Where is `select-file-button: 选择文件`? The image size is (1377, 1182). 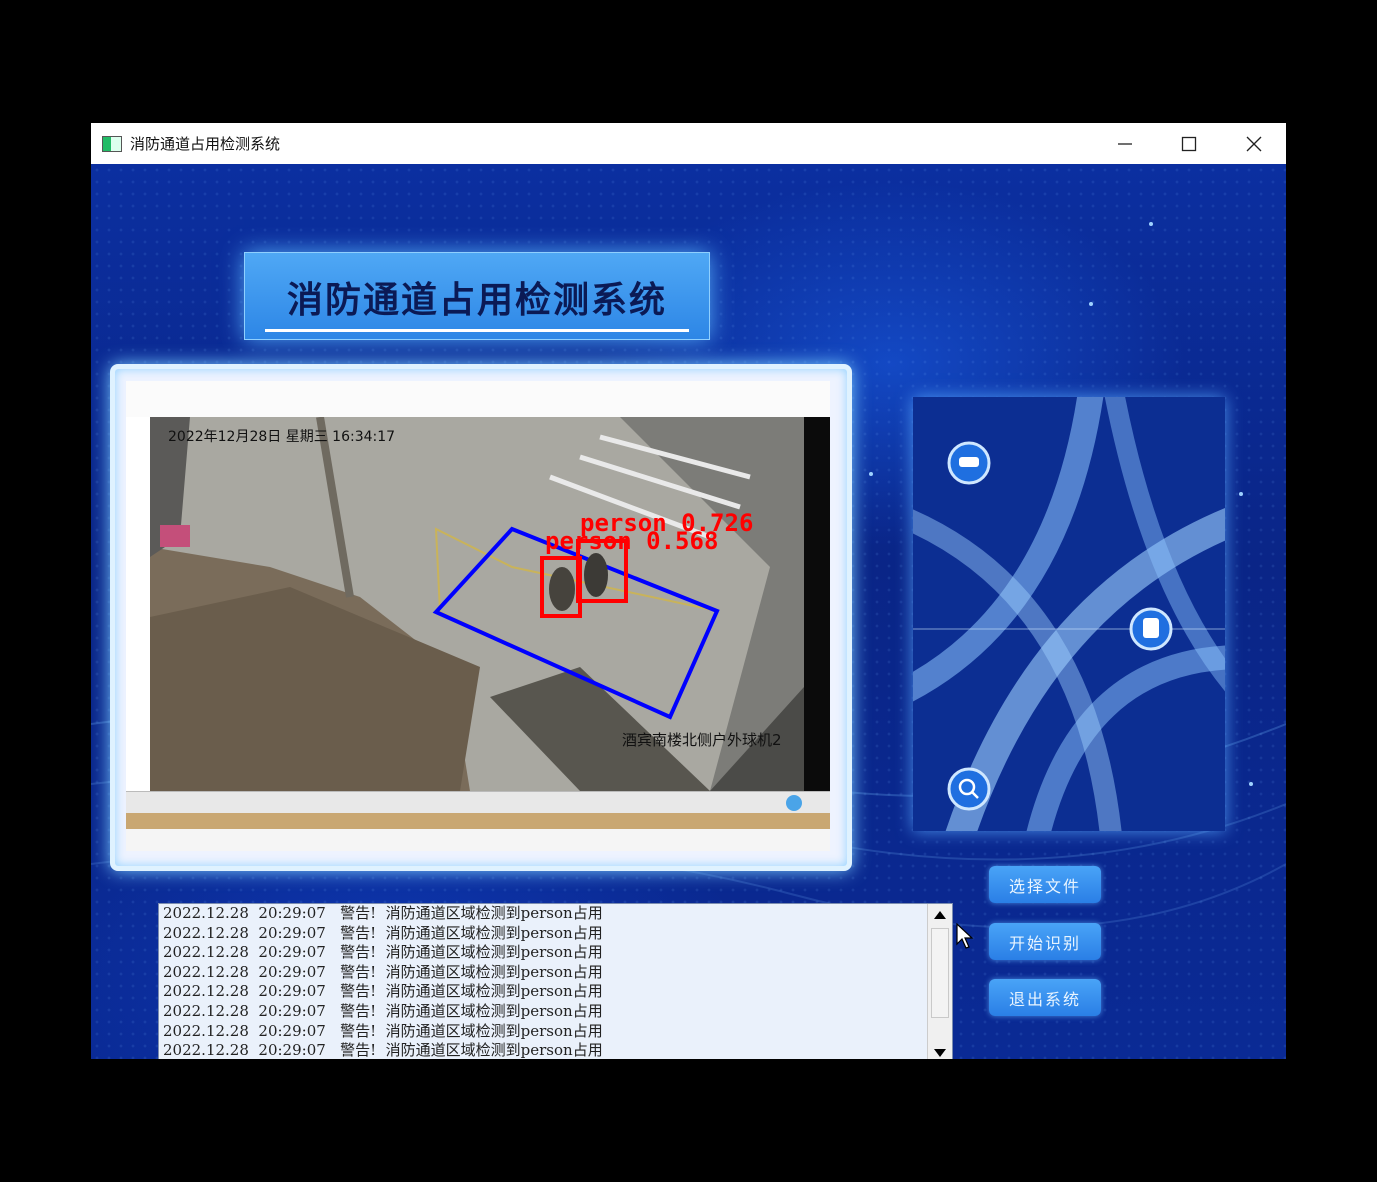 select-file-button: 选择文件 is located at coordinates (1045, 884).